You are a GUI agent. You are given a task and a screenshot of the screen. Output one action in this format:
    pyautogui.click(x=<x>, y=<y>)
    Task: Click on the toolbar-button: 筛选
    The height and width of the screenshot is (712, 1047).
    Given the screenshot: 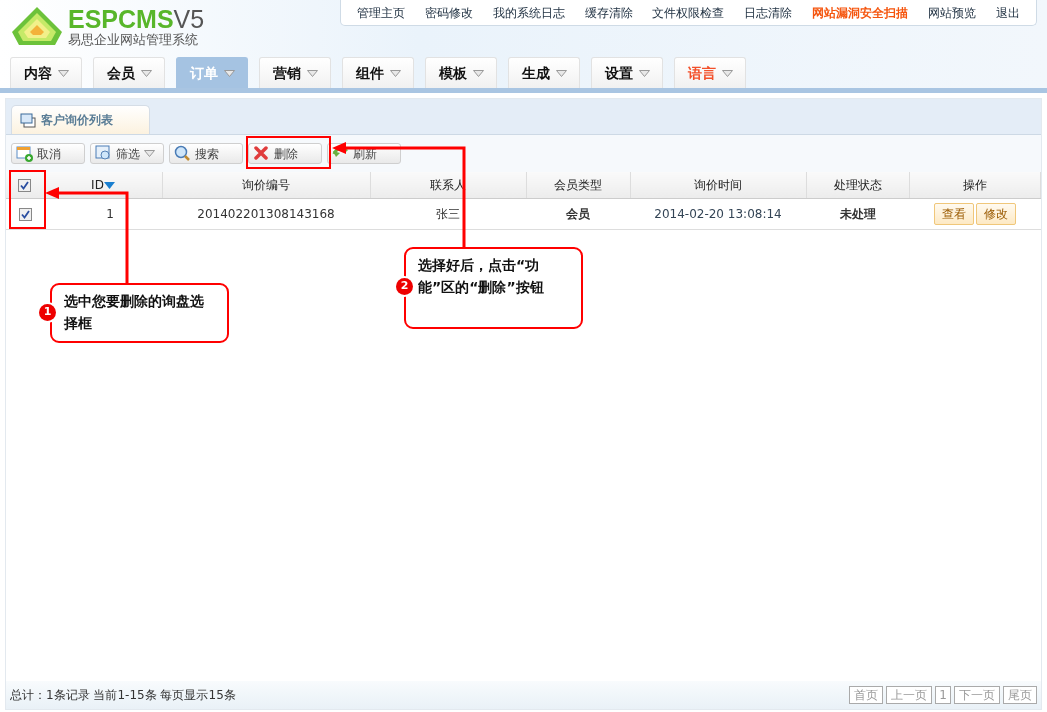 What is the action you would take?
    pyautogui.click(x=127, y=153)
    